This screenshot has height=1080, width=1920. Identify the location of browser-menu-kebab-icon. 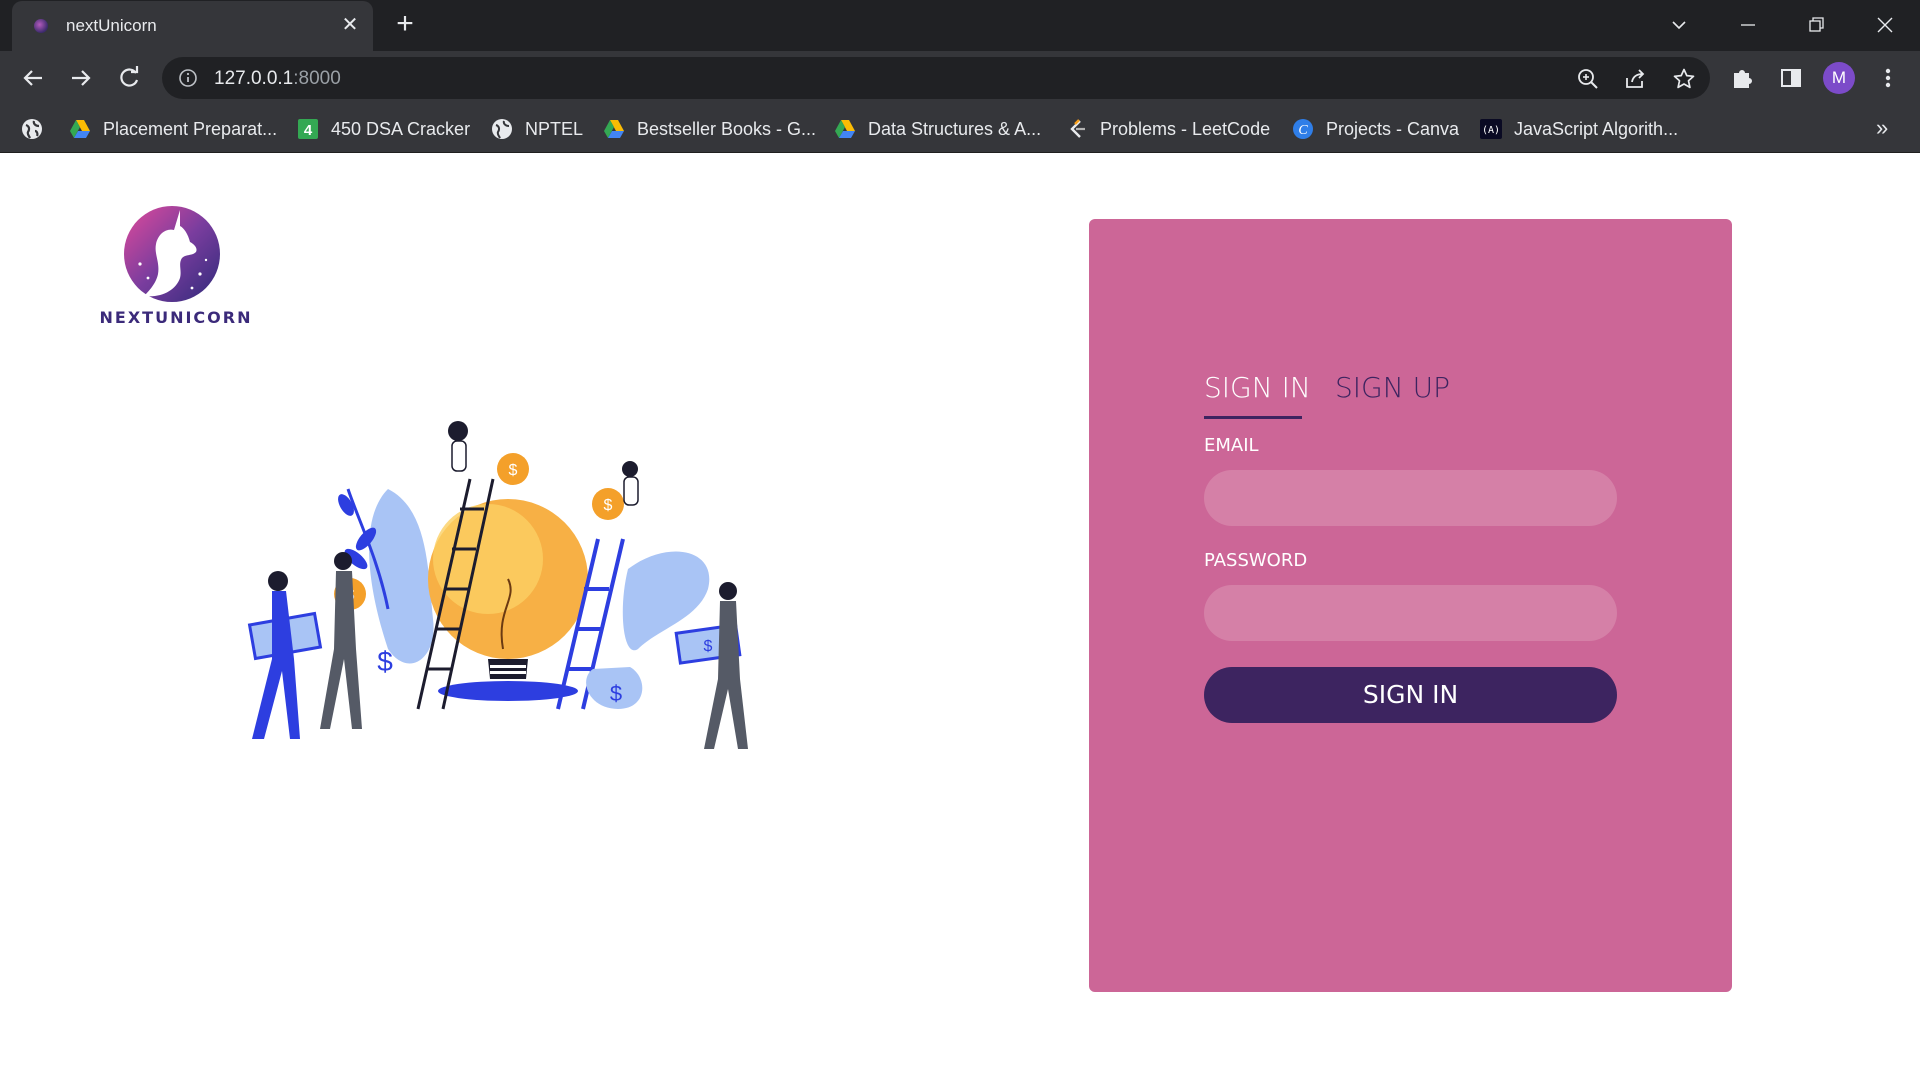
(1888, 78).